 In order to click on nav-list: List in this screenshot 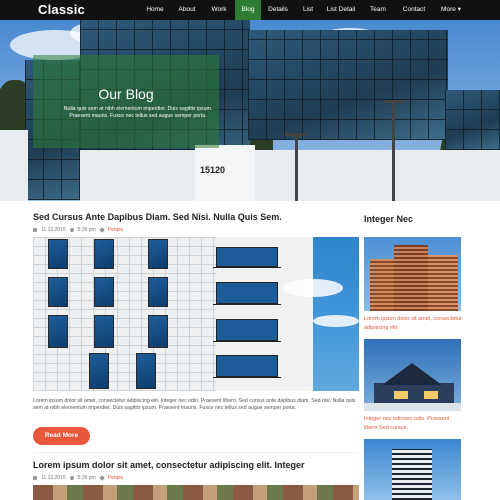, I will do `click(308, 10)`.